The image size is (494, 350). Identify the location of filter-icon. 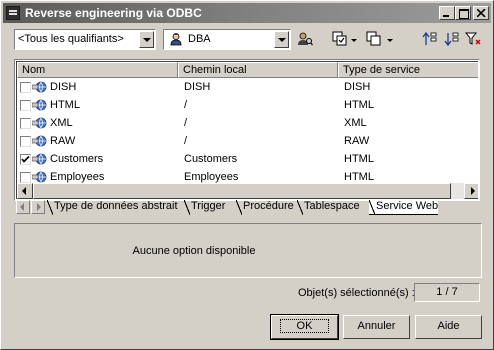
(473, 38).